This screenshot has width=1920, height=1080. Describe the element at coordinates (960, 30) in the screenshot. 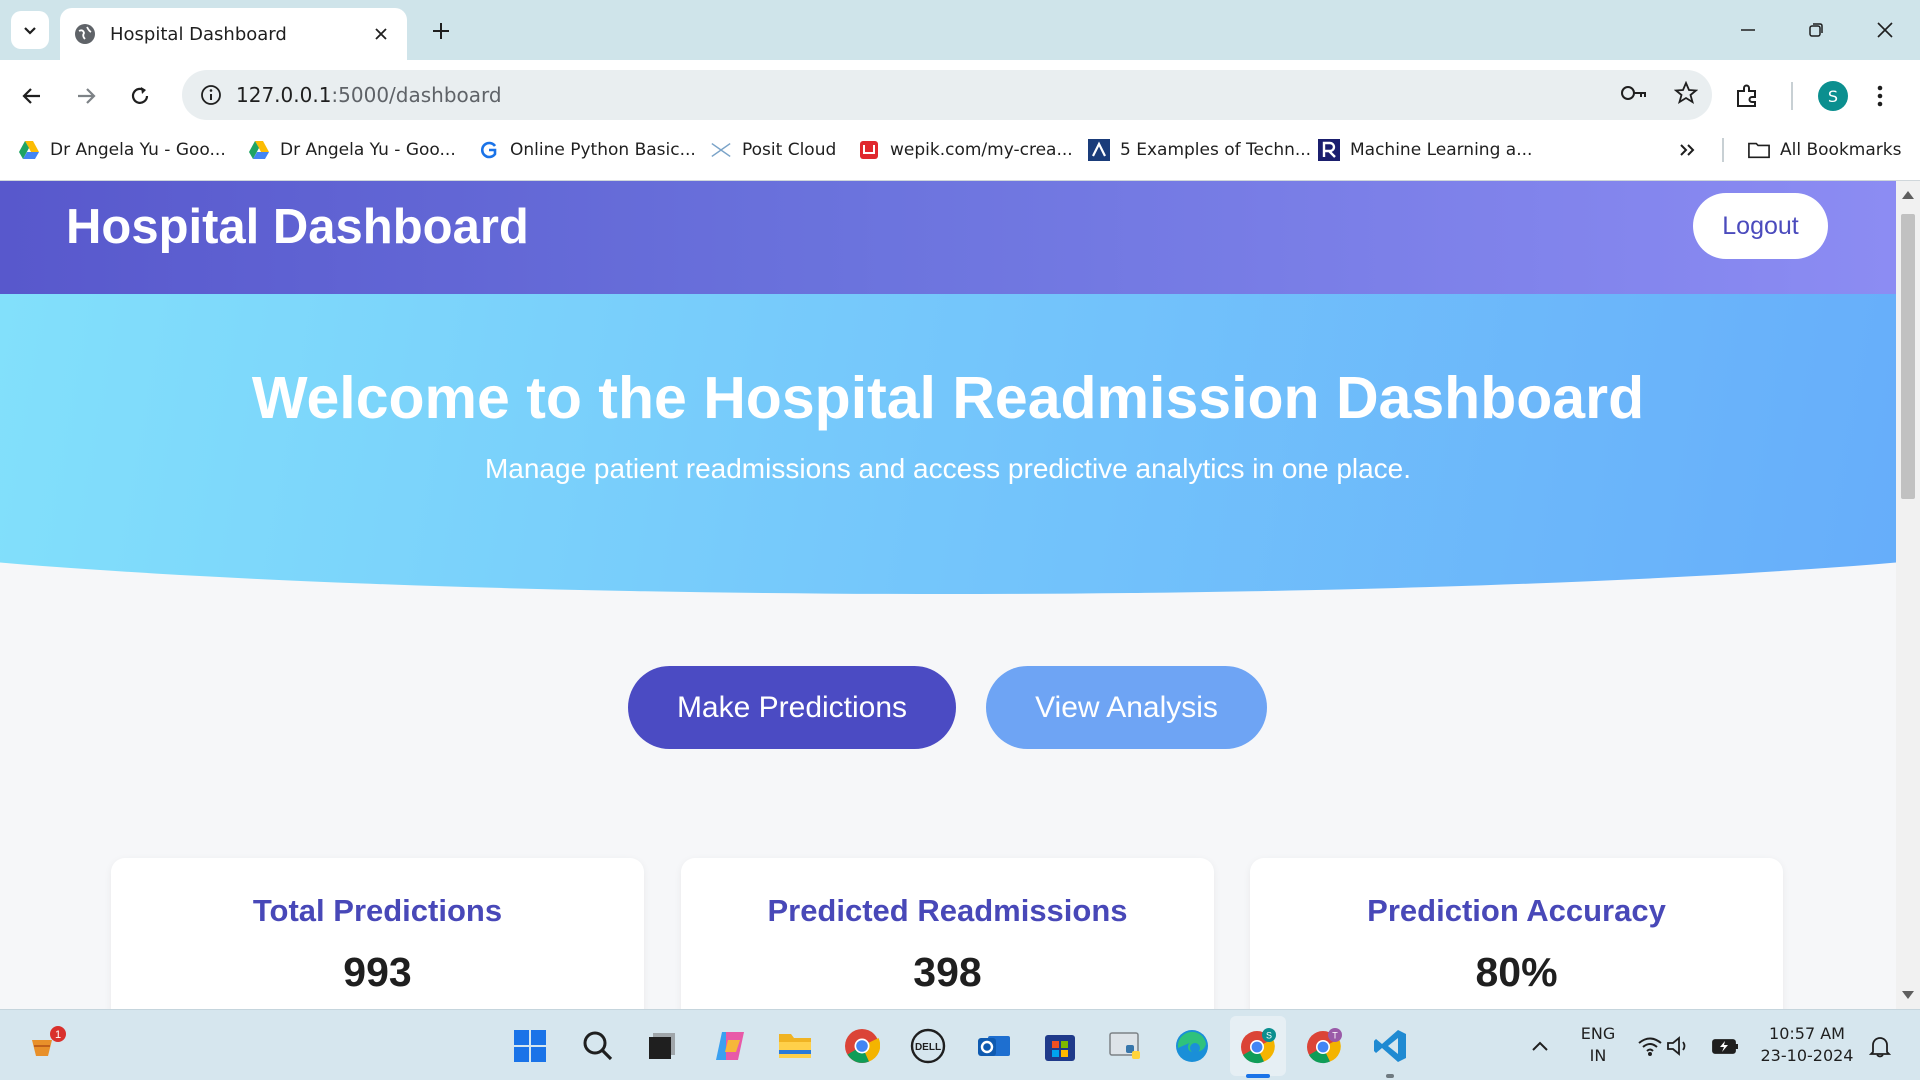

I see `browser-tab-strip: Hospital Dashboard` at that location.